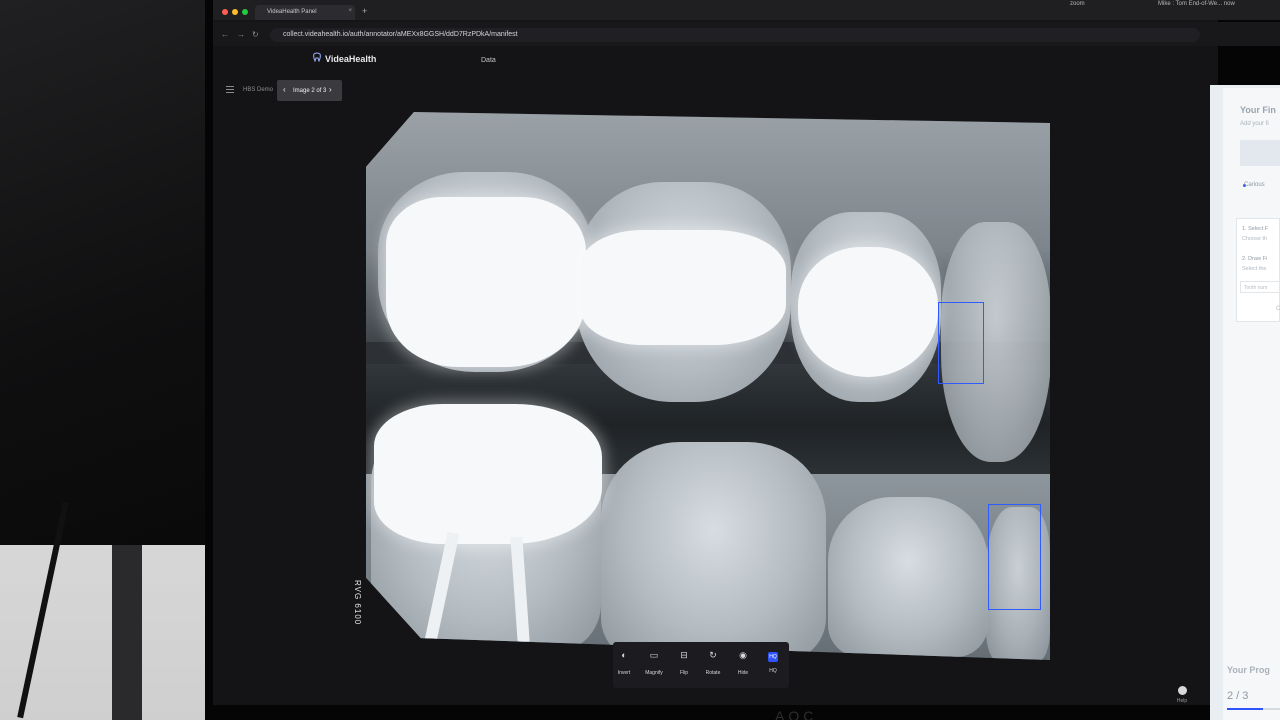  I want to click on chevron-right-icon: ›, so click(330, 89).